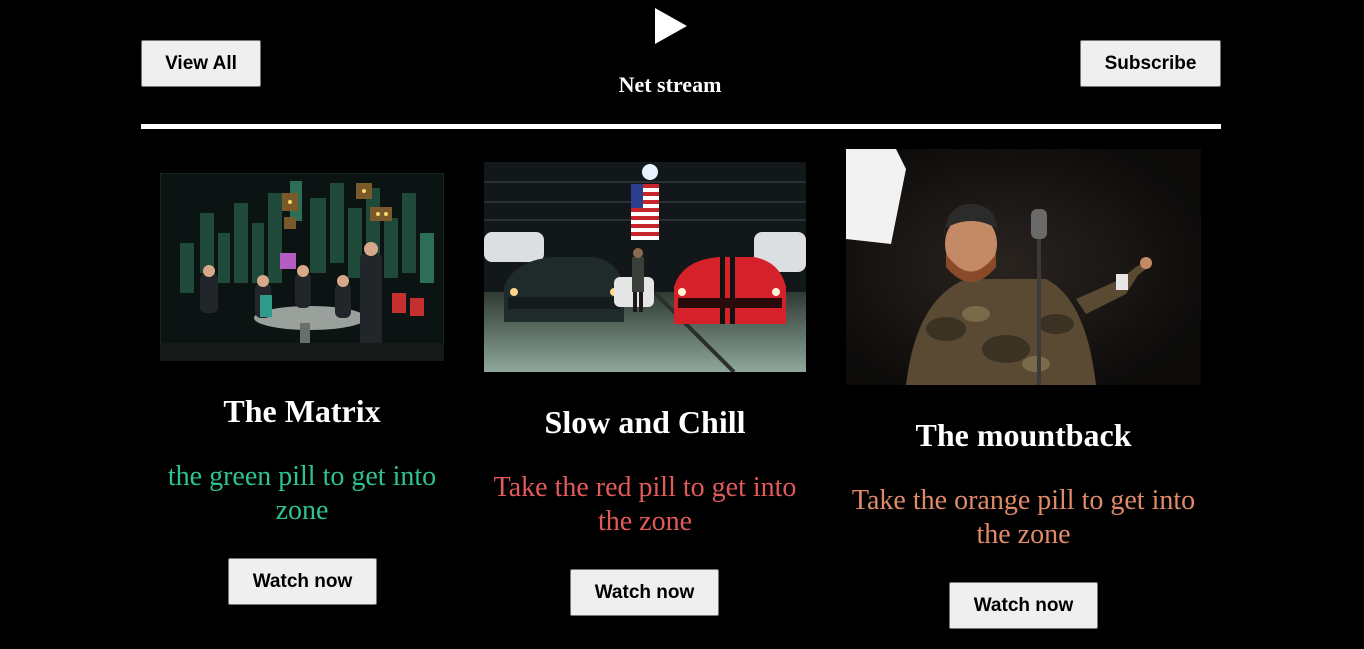 This screenshot has width=1364, height=649. I want to click on brand-title: Net stream, so click(670, 84).